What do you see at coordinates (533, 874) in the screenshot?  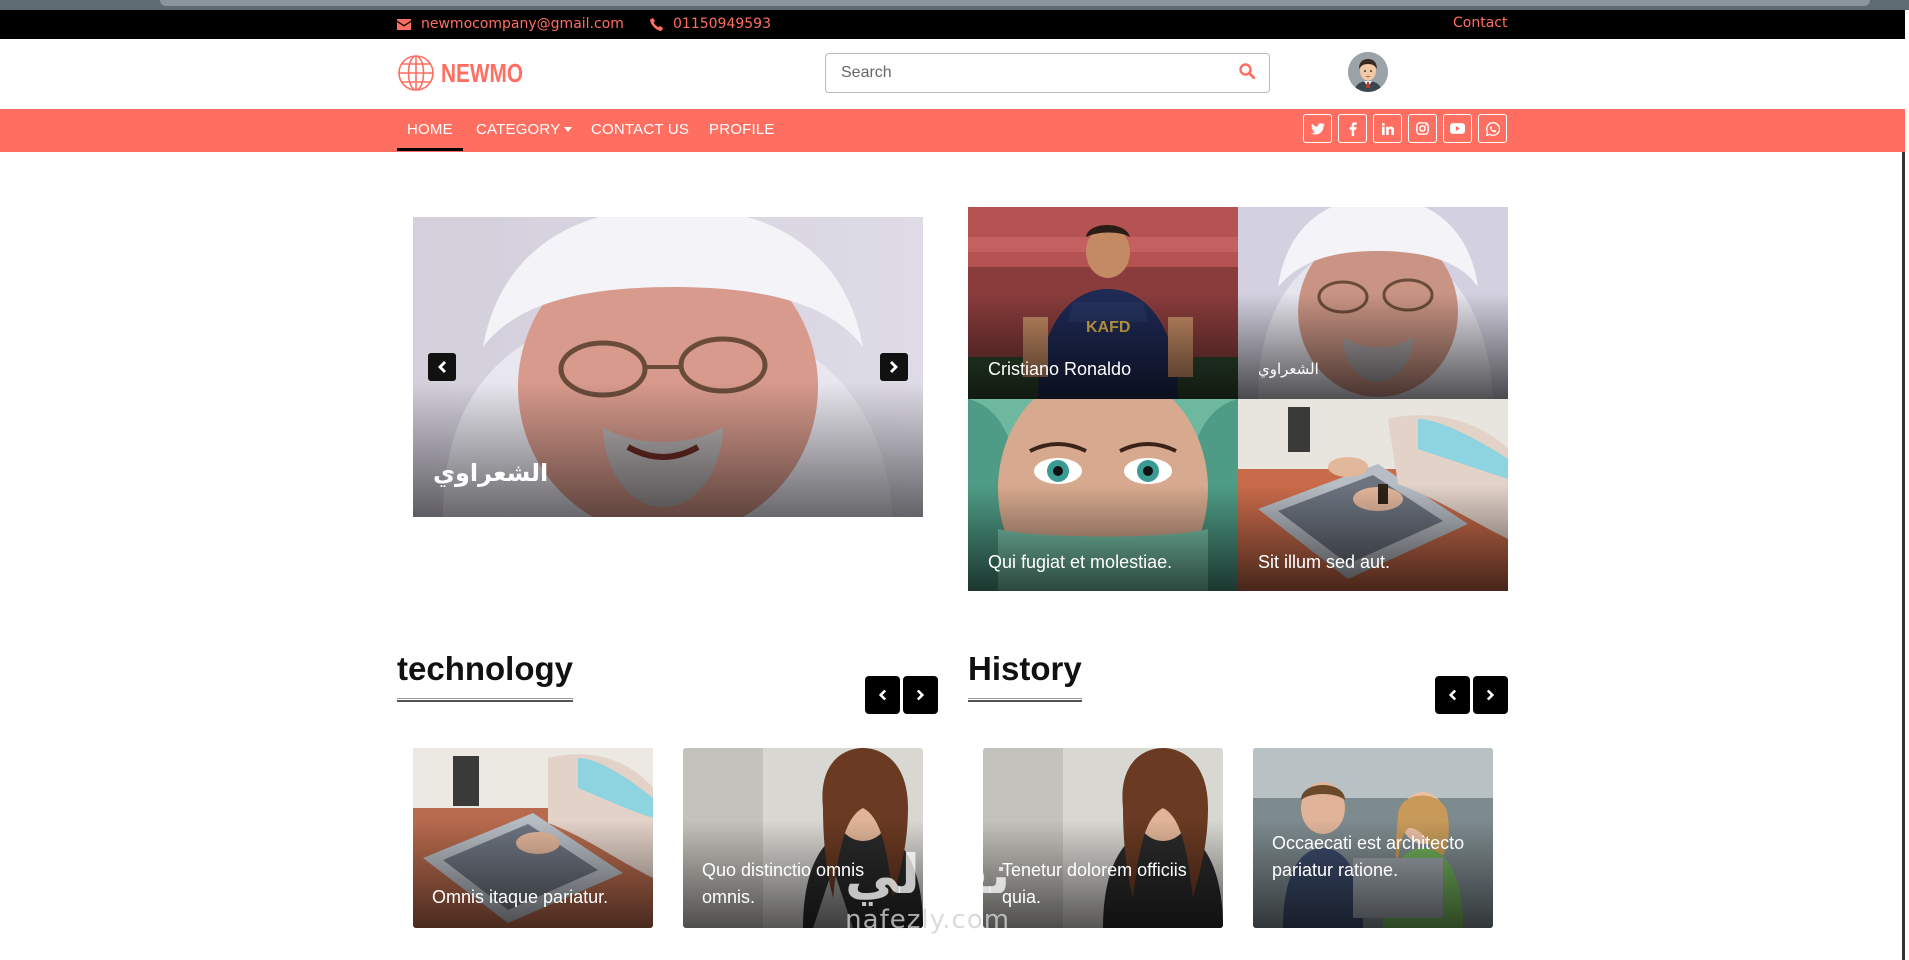 I see `card-shade` at bounding box center [533, 874].